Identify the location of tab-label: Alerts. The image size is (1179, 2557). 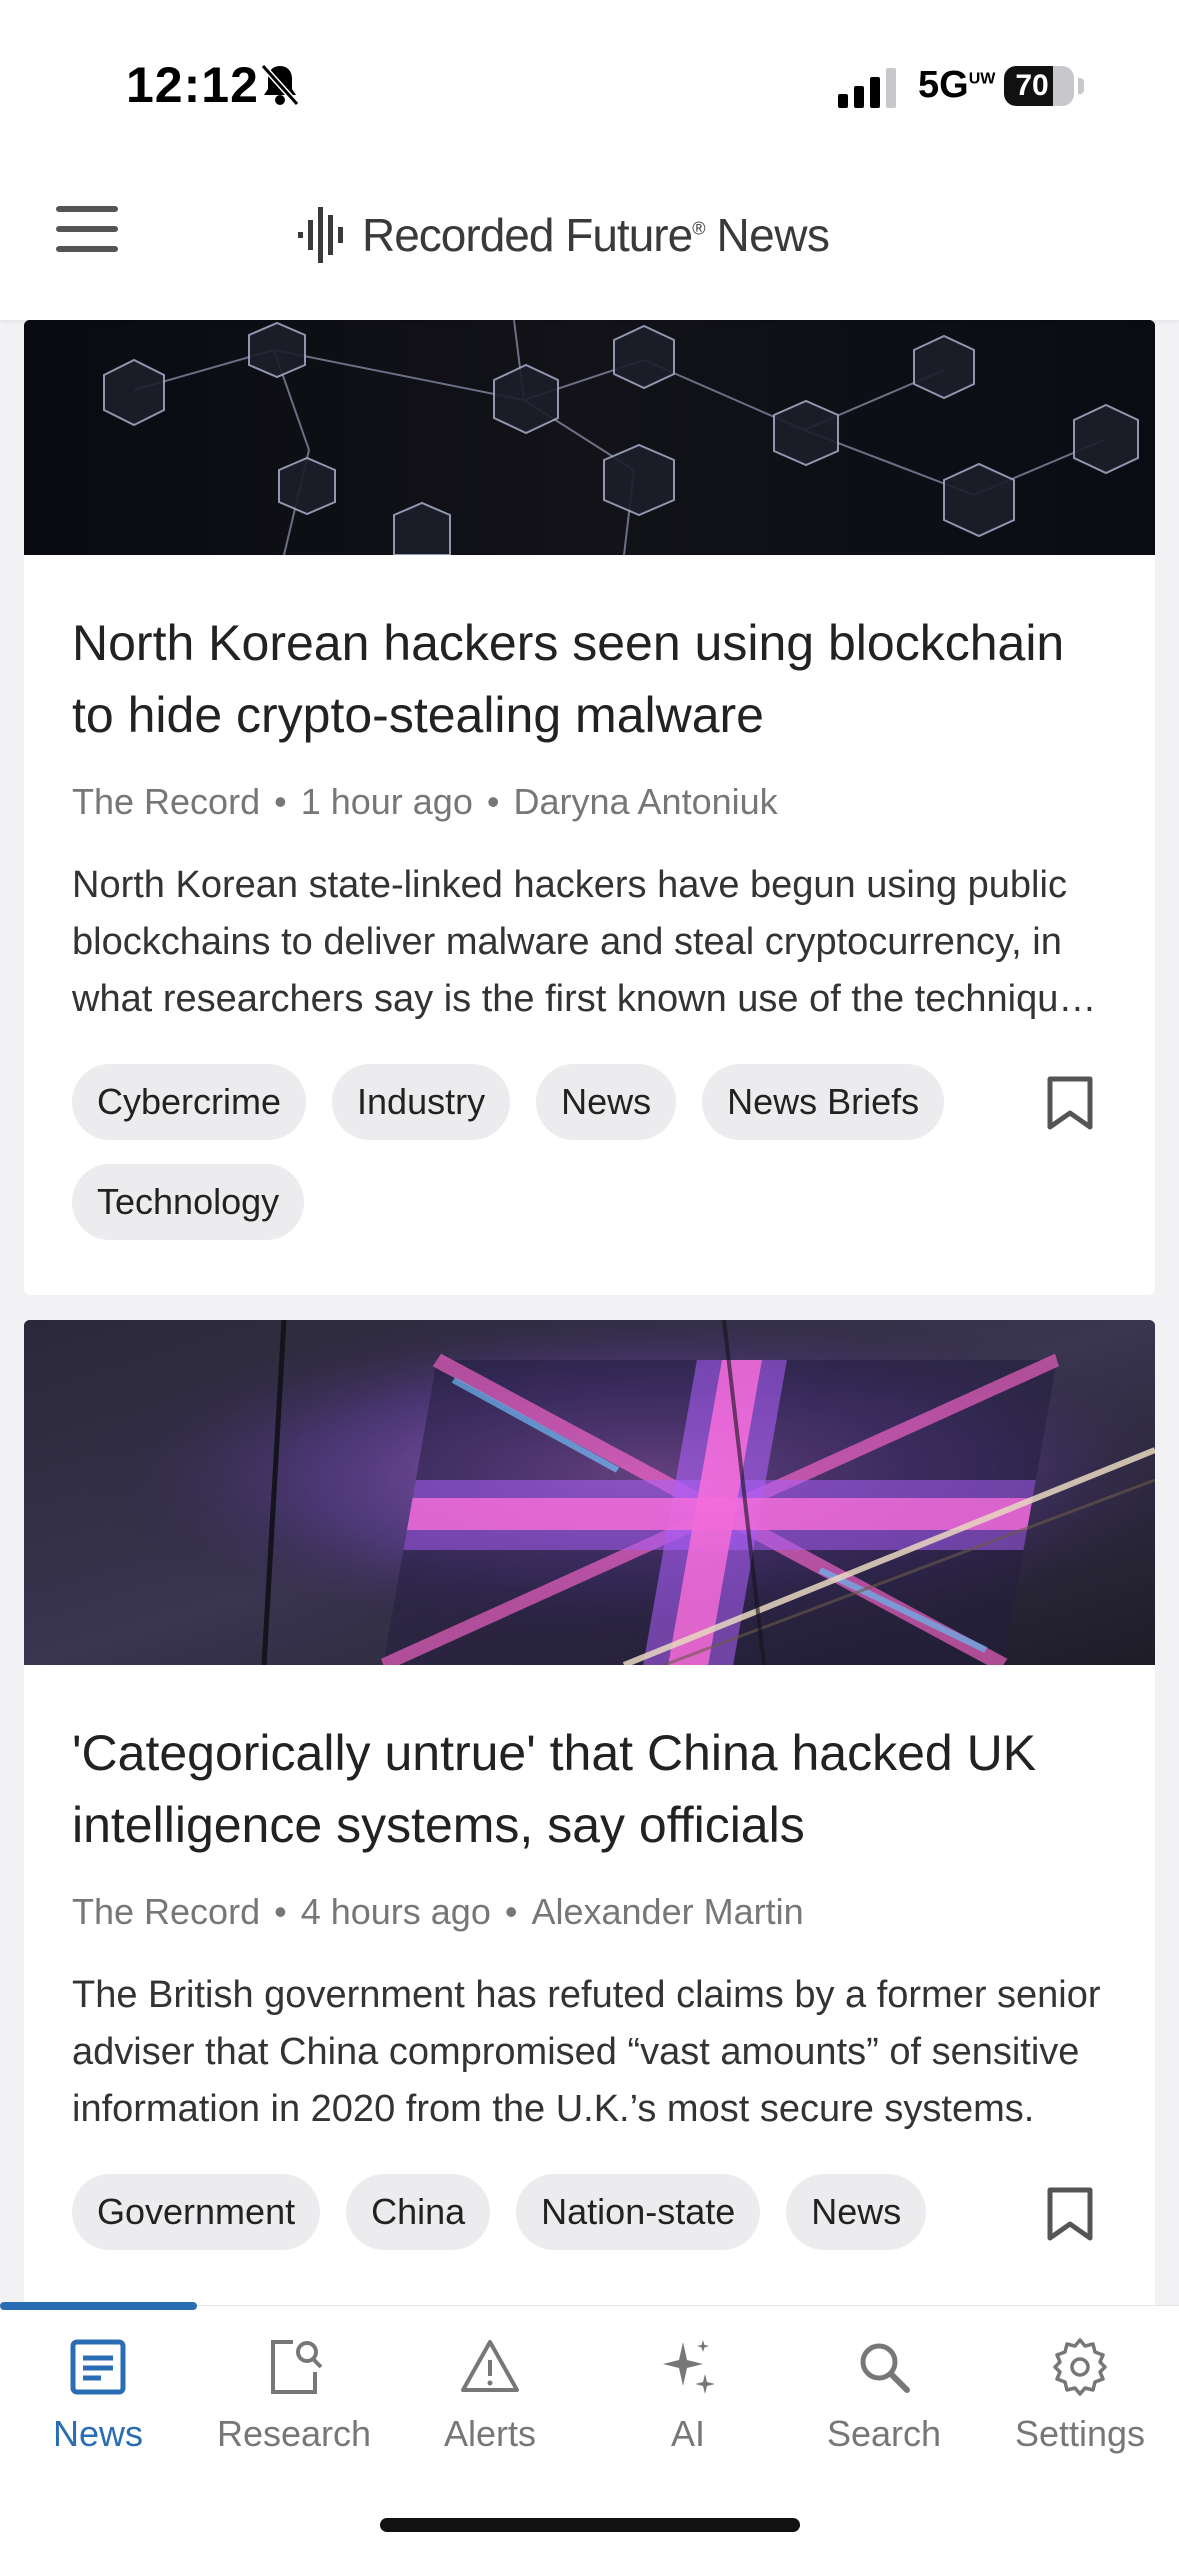
(490, 2433).